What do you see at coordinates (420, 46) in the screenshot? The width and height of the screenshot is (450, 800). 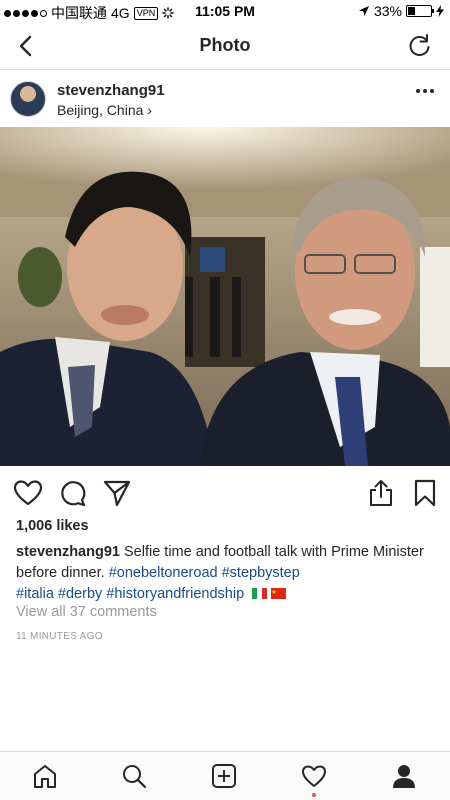 I see `refresh-button` at bounding box center [420, 46].